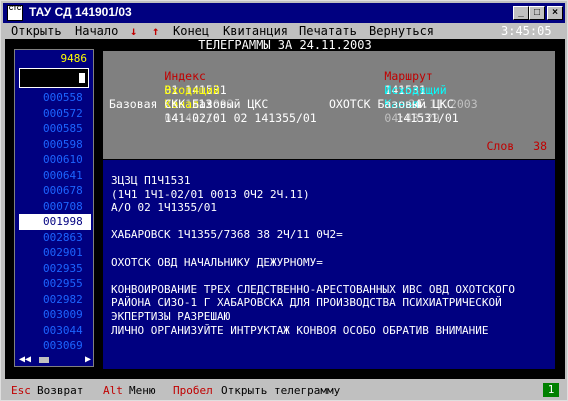  What do you see at coordinates (60, 390) in the screenshot?
I see `esc-hint: Возврат` at bounding box center [60, 390].